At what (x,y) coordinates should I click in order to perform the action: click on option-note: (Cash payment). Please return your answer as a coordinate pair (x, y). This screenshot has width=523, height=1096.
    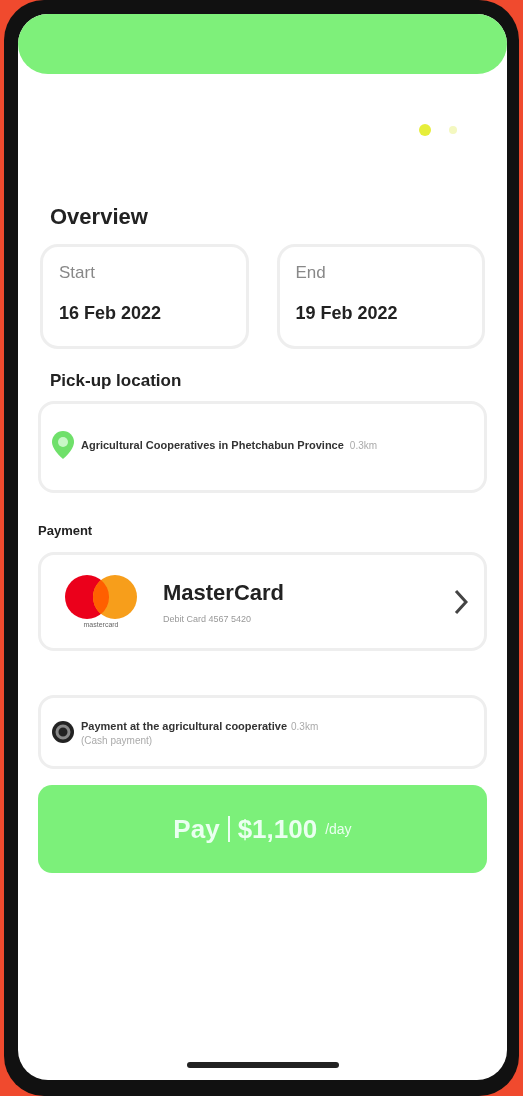
    Looking at the image, I should click on (117, 740).